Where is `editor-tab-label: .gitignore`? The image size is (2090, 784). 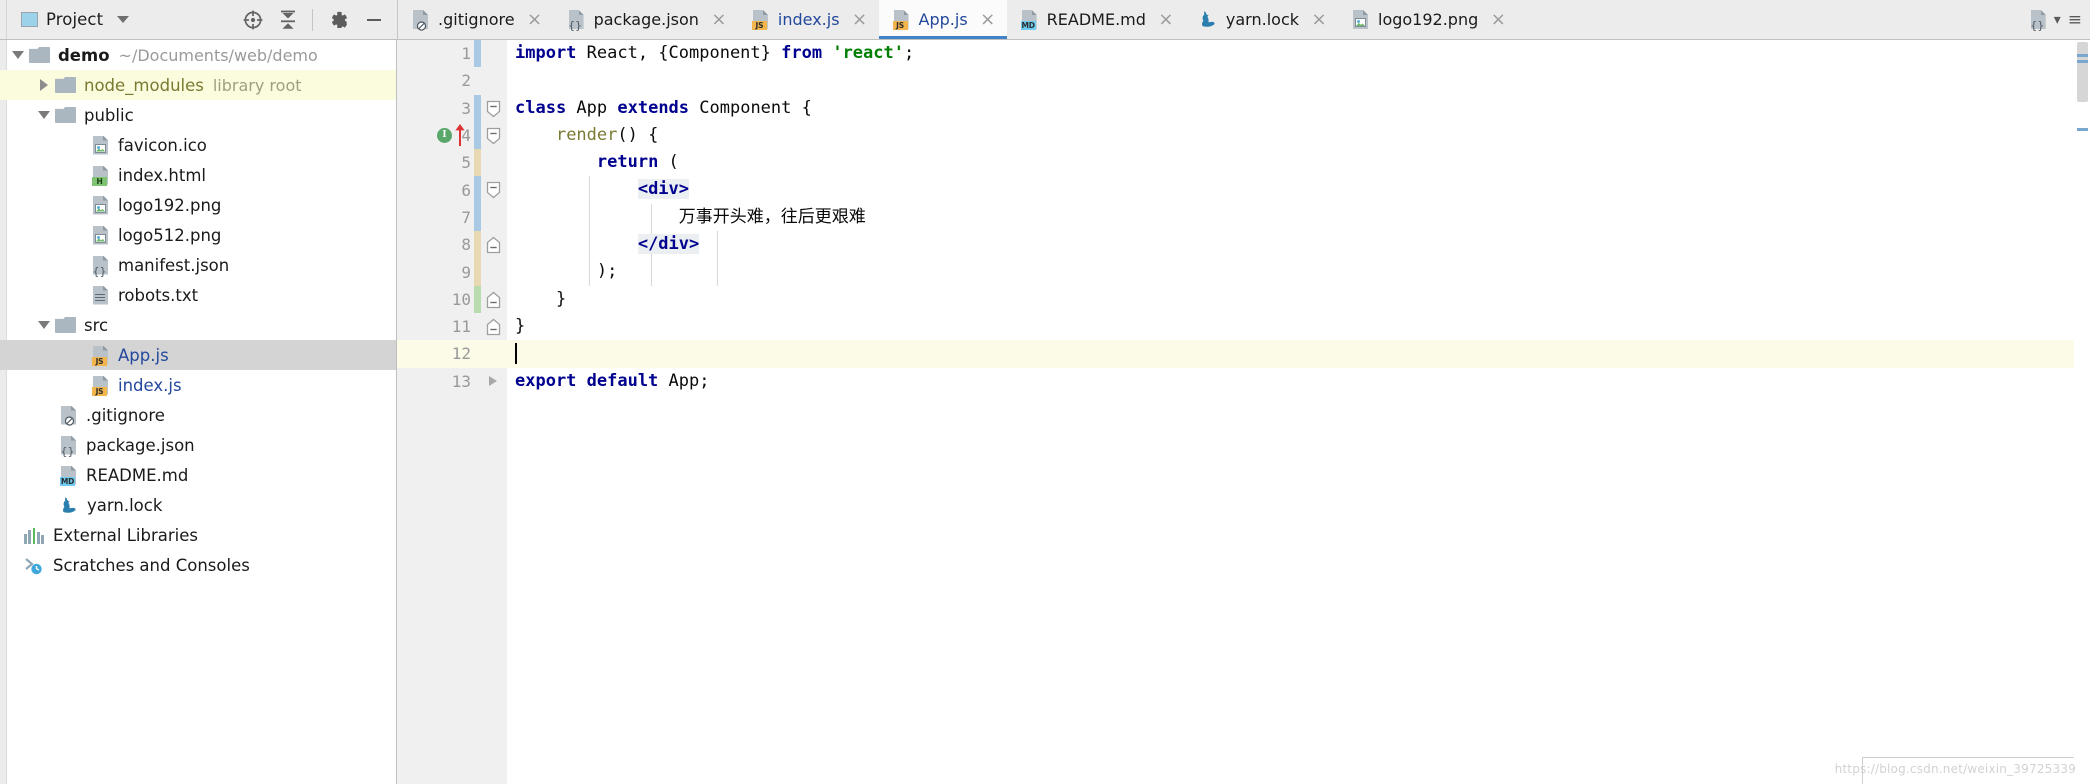
editor-tab-label: .gitignore is located at coordinates (476, 19).